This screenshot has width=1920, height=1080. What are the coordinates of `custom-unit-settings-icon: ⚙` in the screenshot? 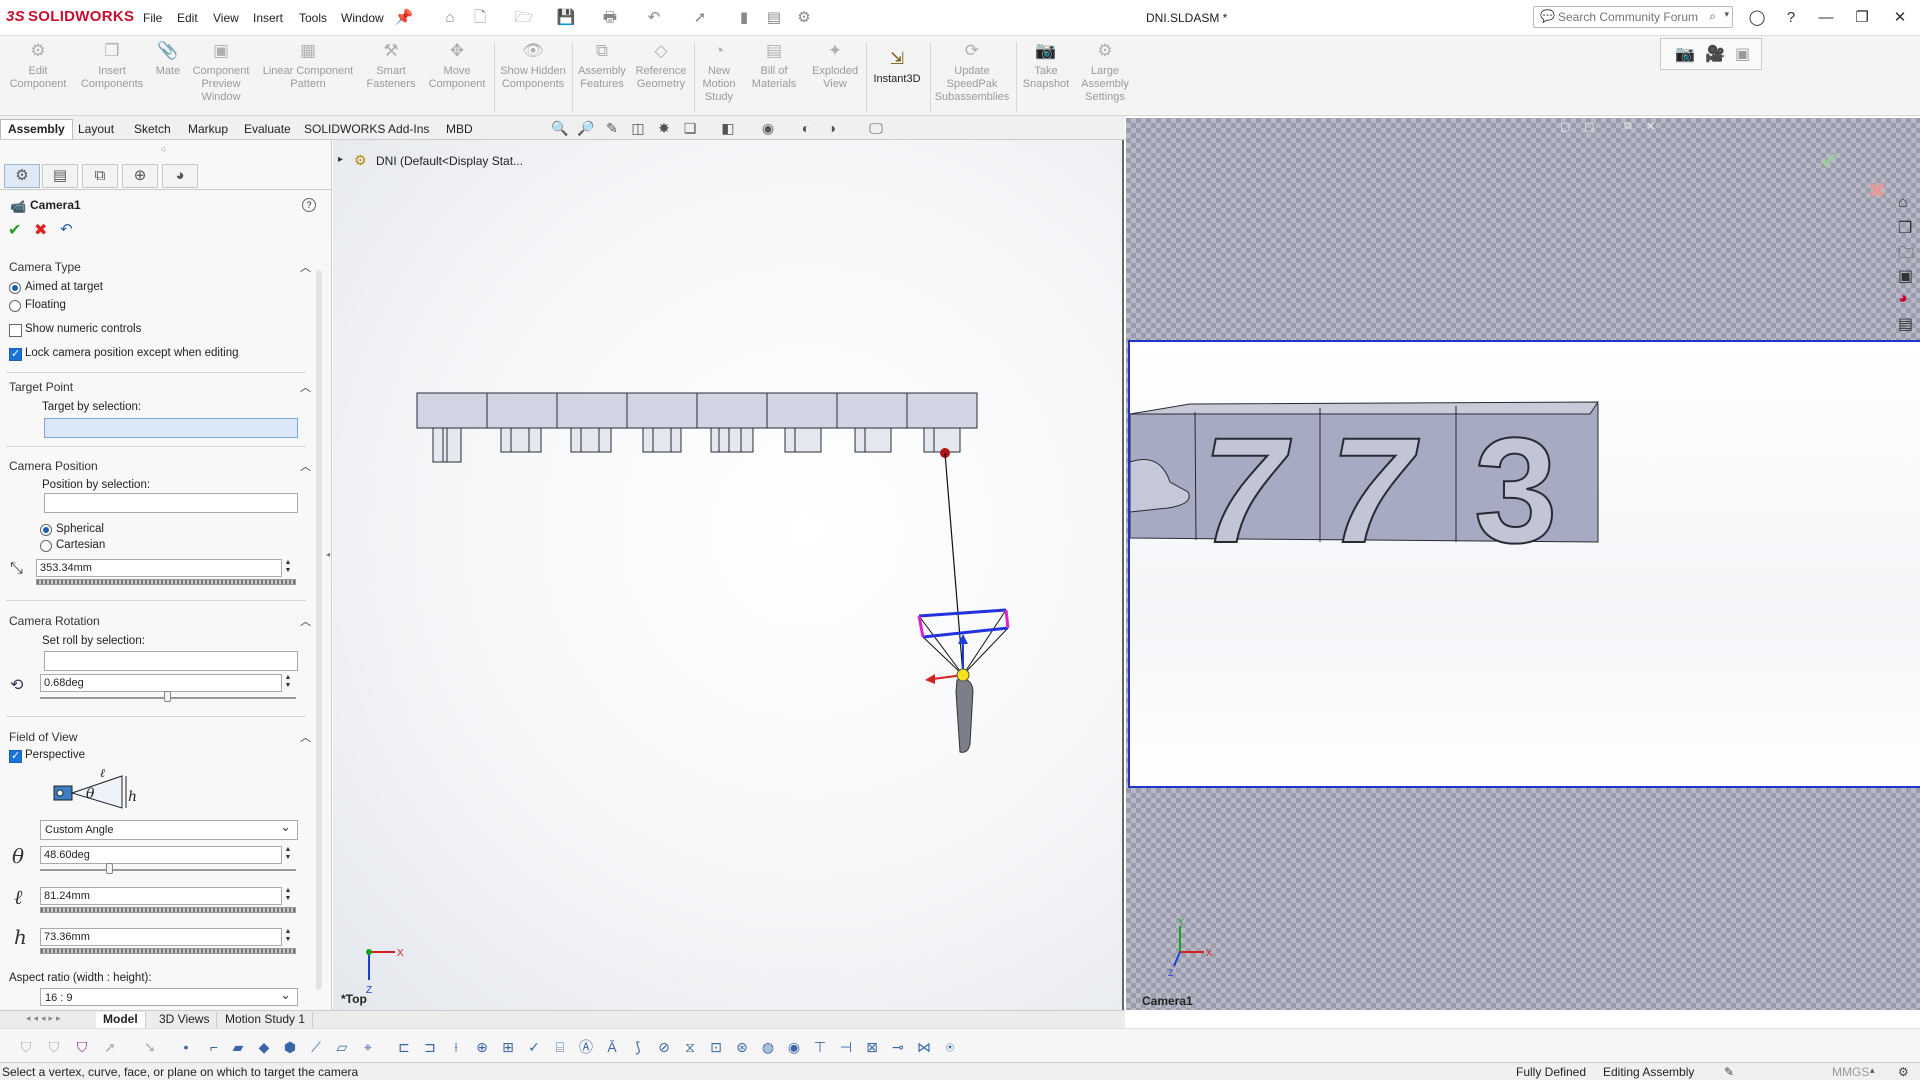 It's located at (1903, 1072).